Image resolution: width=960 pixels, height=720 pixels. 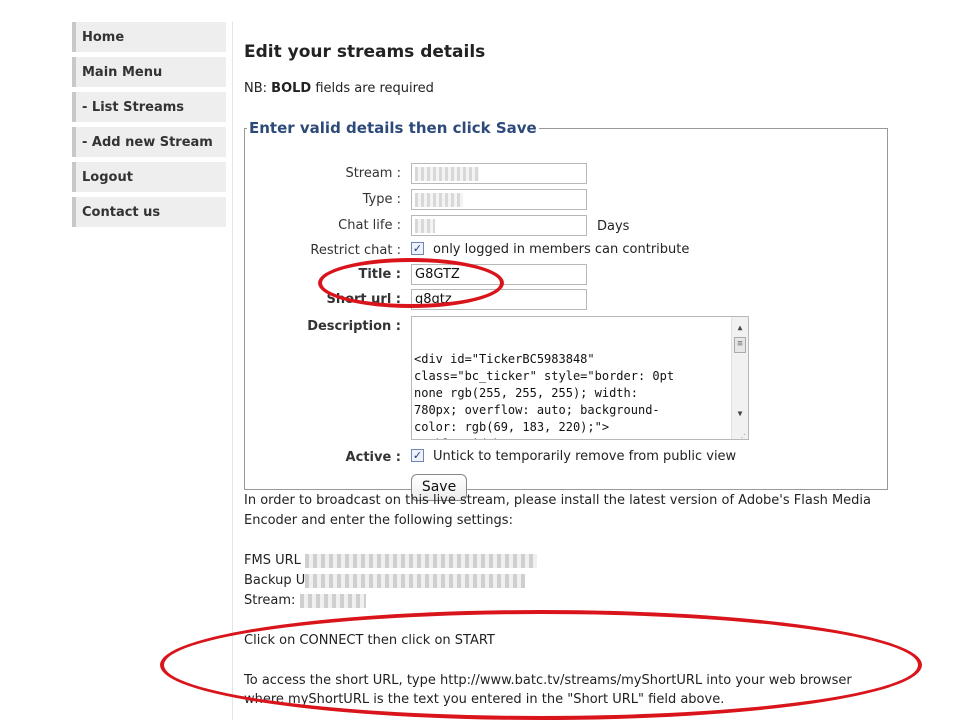 I want to click on stream-label: Stream :, so click(x=373, y=173).